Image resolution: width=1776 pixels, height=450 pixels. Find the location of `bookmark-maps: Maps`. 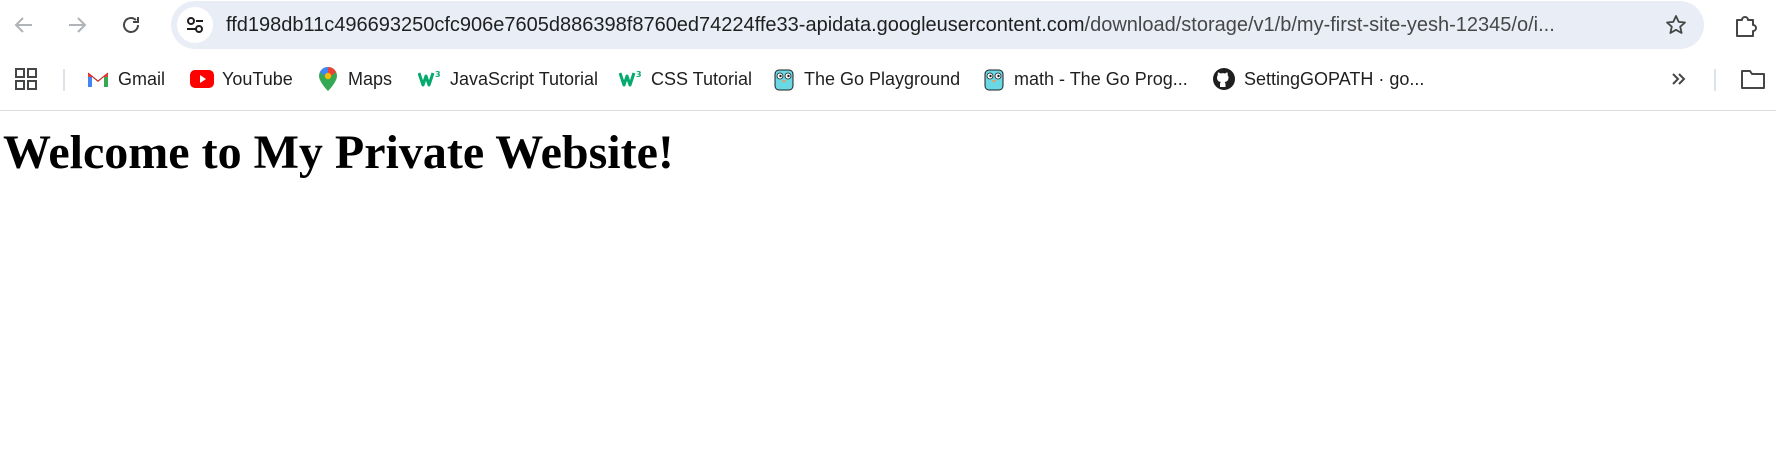

bookmark-maps: Maps is located at coordinates (354, 79).